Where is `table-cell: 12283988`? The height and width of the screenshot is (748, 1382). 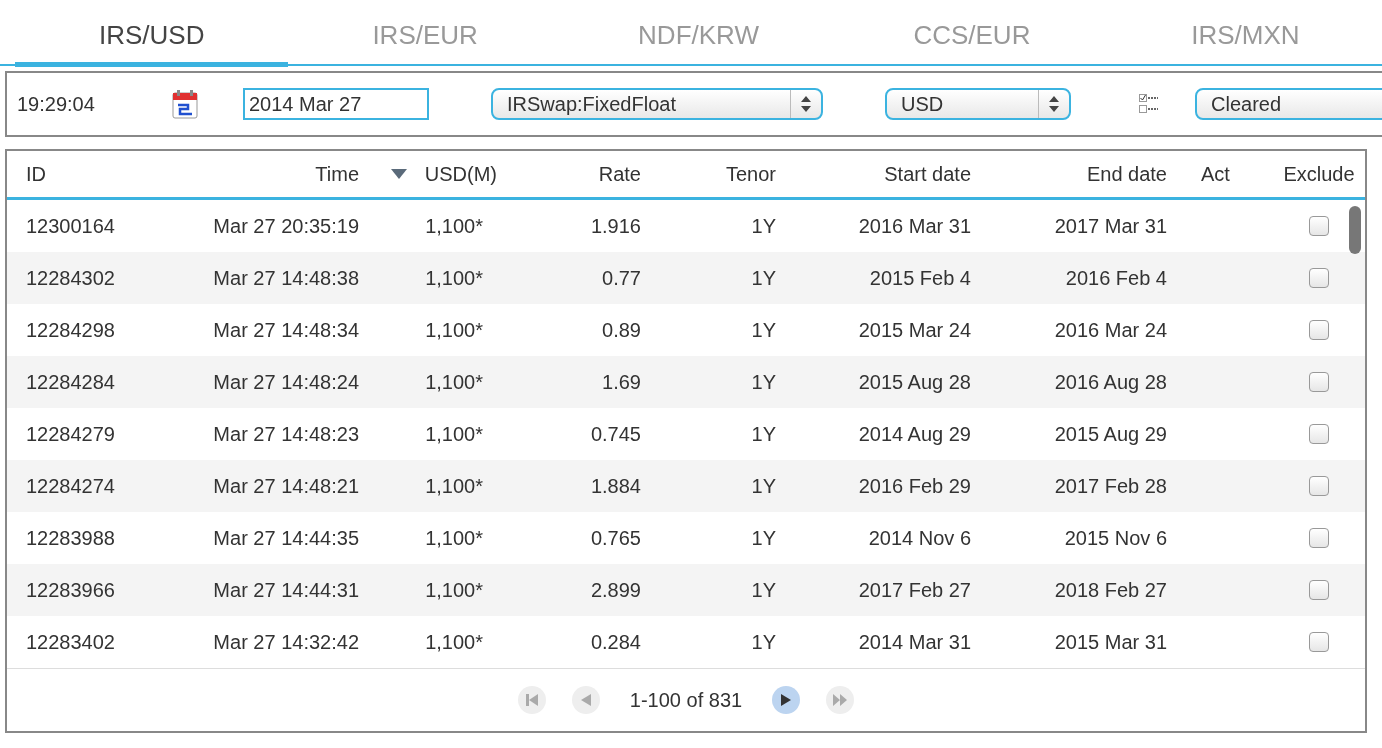
table-cell: 12283988 is located at coordinates (70, 538).